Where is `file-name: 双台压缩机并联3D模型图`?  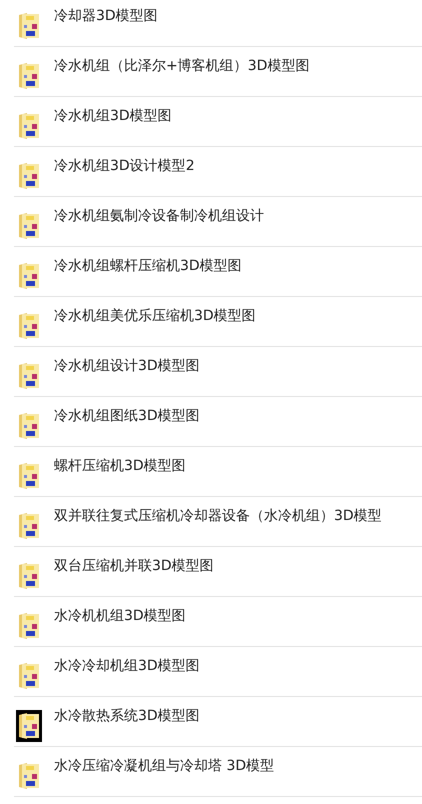
file-name: 双台压缩机并联3D模型图 is located at coordinates (134, 566).